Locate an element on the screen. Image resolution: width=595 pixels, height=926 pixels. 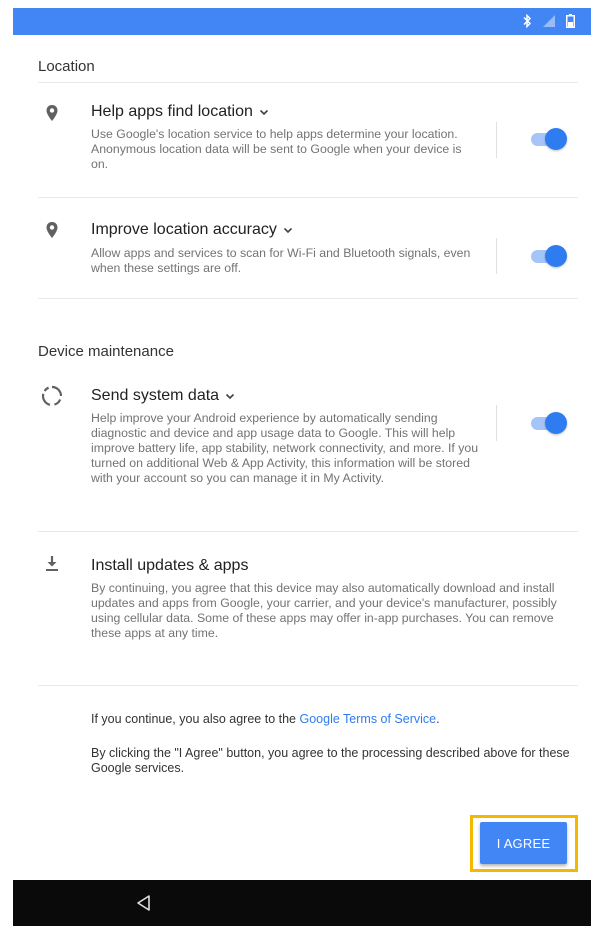
item-title-text: Install updates & apps is located at coordinates (170, 565).